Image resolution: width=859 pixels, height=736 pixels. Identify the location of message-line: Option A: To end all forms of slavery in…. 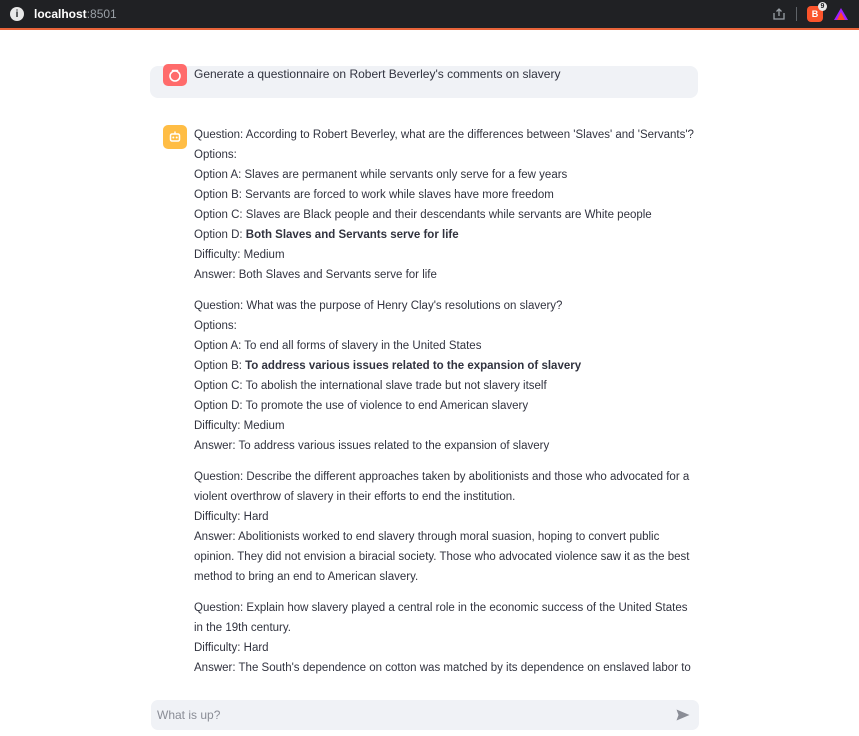
(338, 346).